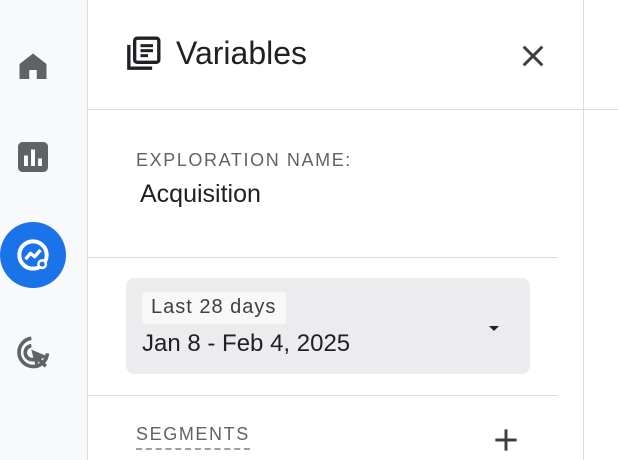 This screenshot has height=460, width=618. I want to click on target-cursor-icon, so click(33, 352).